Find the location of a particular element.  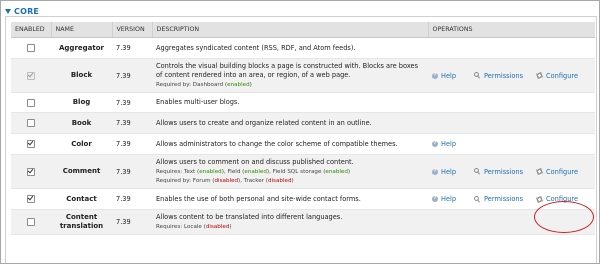

enable-checkbox-content-translation is located at coordinates (31, 222).